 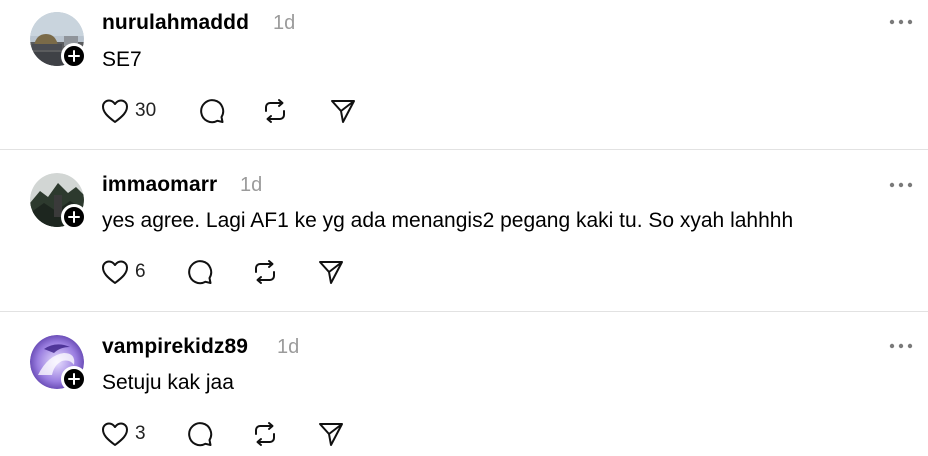 What do you see at coordinates (140, 433) in the screenshot?
I see `like-count: 3` at bounding box center [140, 433].